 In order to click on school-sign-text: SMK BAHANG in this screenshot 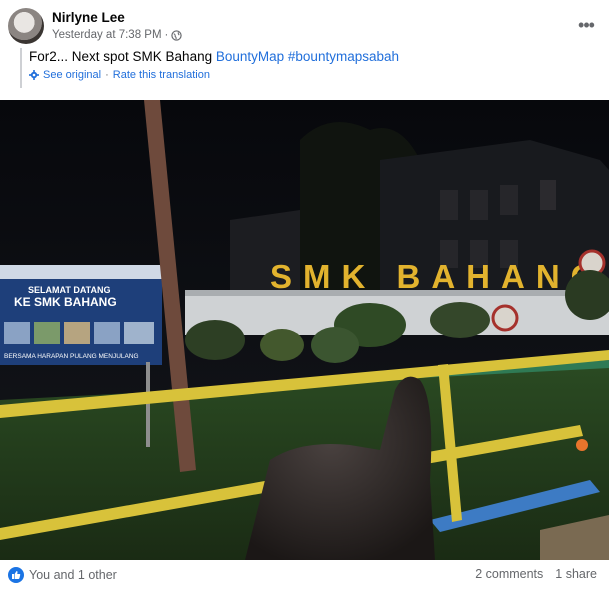, I will do `click(438, 276)`.